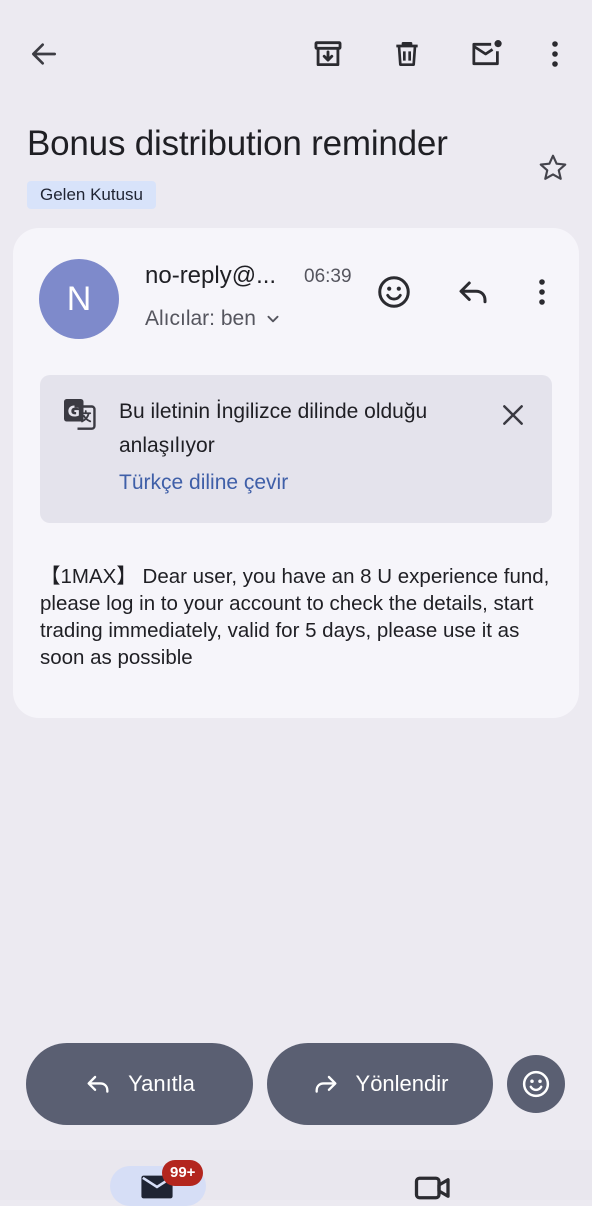  I want to click on message-more-button, so click(542, 292).